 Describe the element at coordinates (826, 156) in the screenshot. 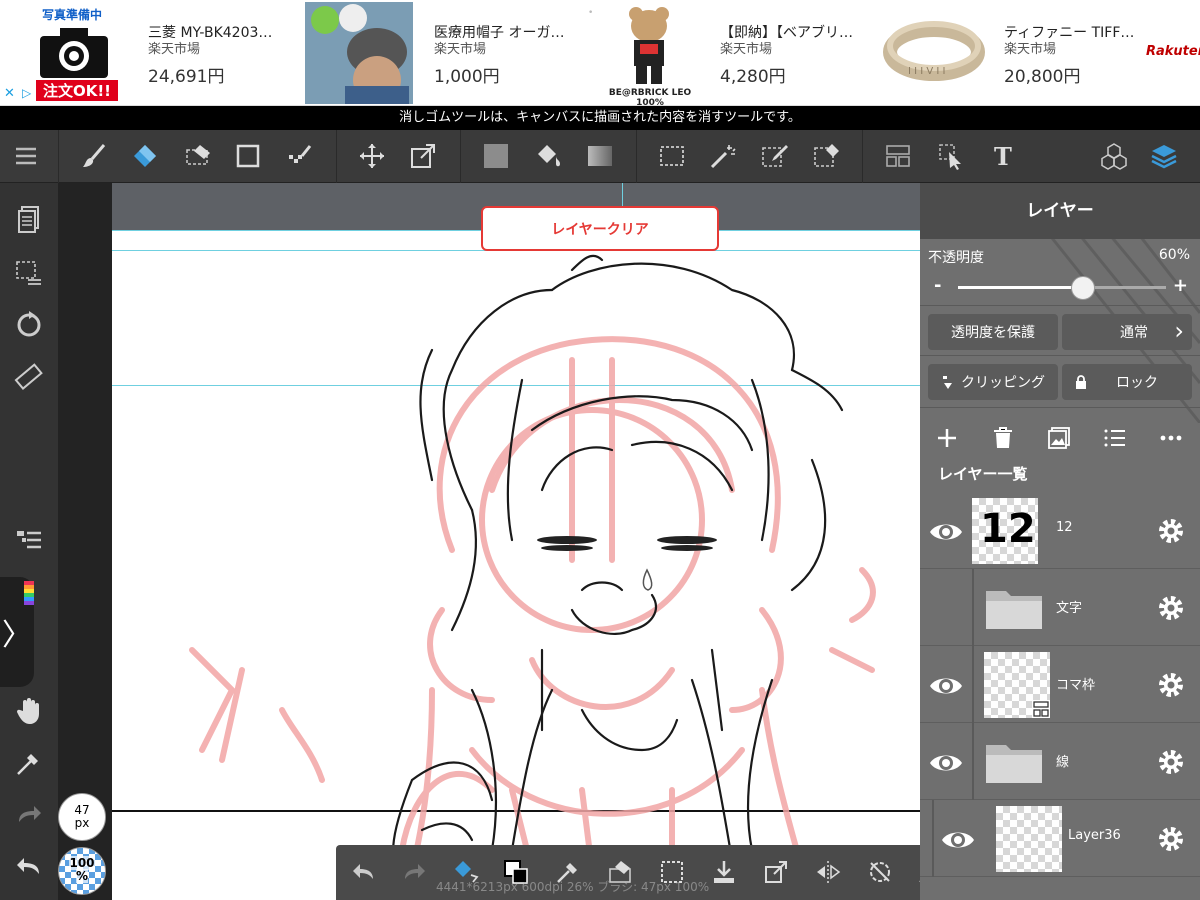

I see `selection-eraser-tool-icon` at that location.